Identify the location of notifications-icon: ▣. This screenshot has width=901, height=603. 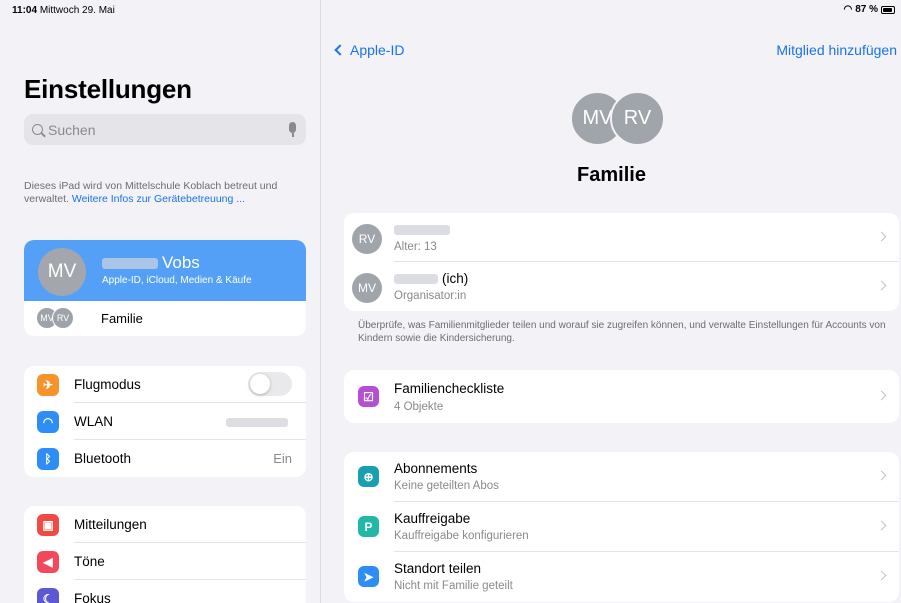
(48, 524).